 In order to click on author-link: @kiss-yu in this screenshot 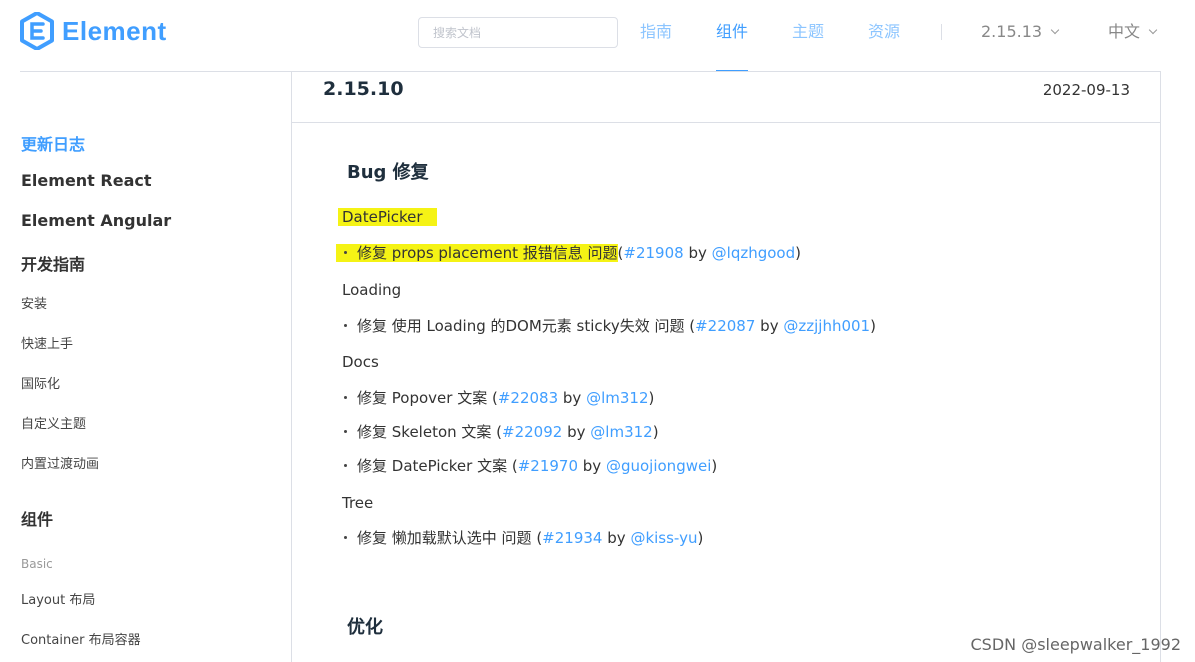, I will do `click(663, 538)`.